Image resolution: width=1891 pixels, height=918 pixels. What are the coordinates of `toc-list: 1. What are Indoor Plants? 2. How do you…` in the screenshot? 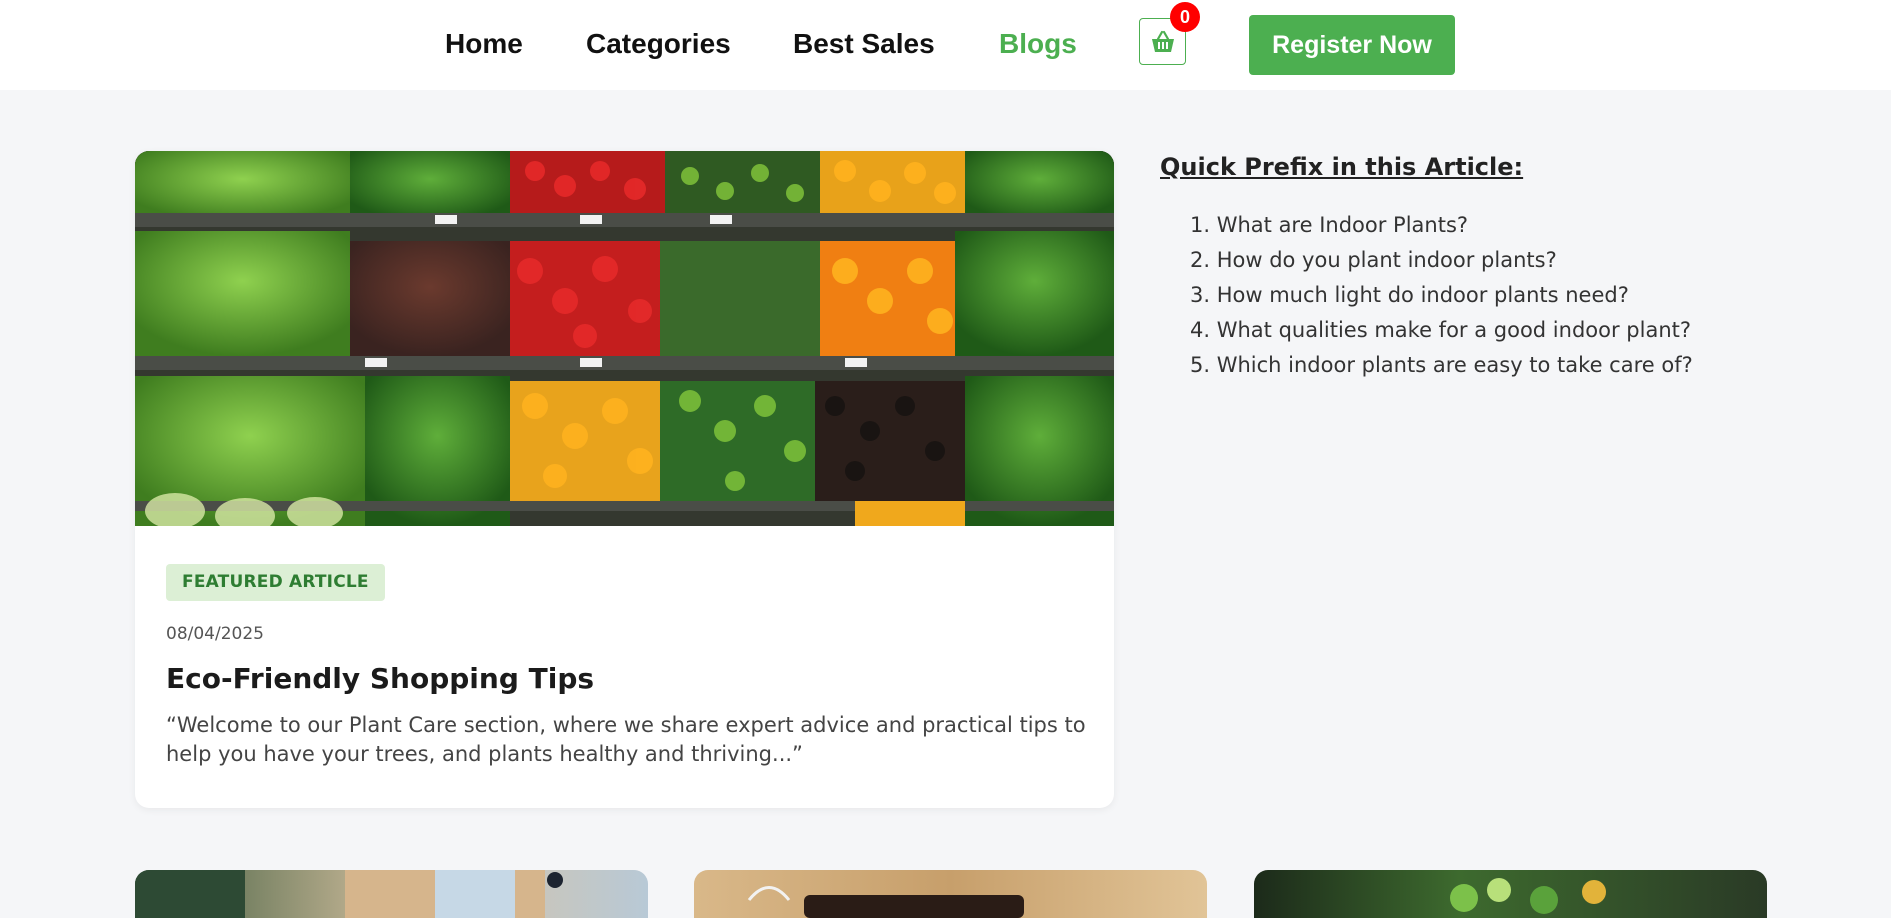 It's located at (1441, 295).